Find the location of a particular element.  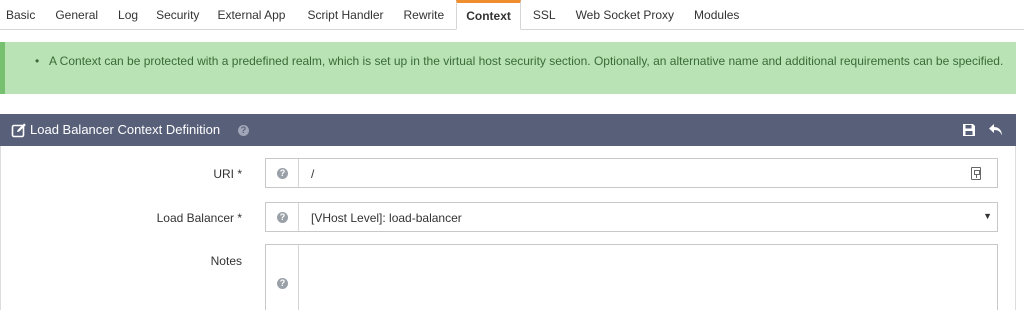

load-balancer-help-cell: ? is located at coordinates (282, 217).